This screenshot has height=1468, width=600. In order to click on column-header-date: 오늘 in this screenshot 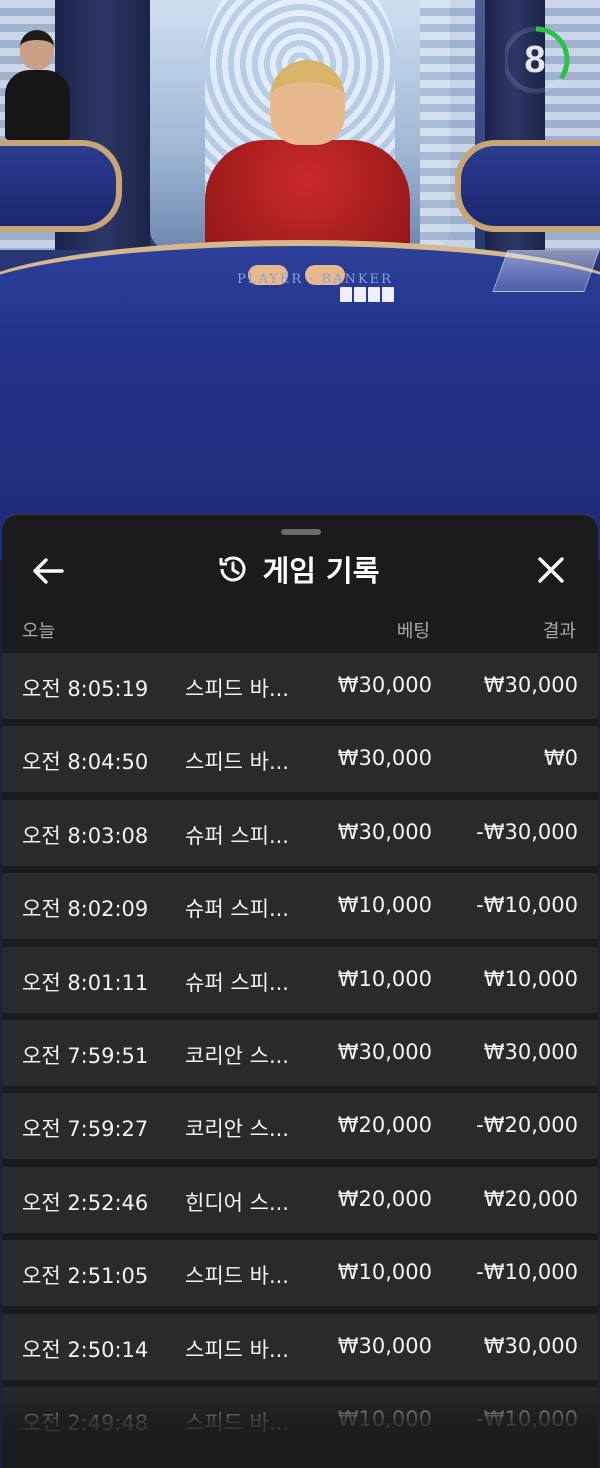, I will do `click(39, 631)`.